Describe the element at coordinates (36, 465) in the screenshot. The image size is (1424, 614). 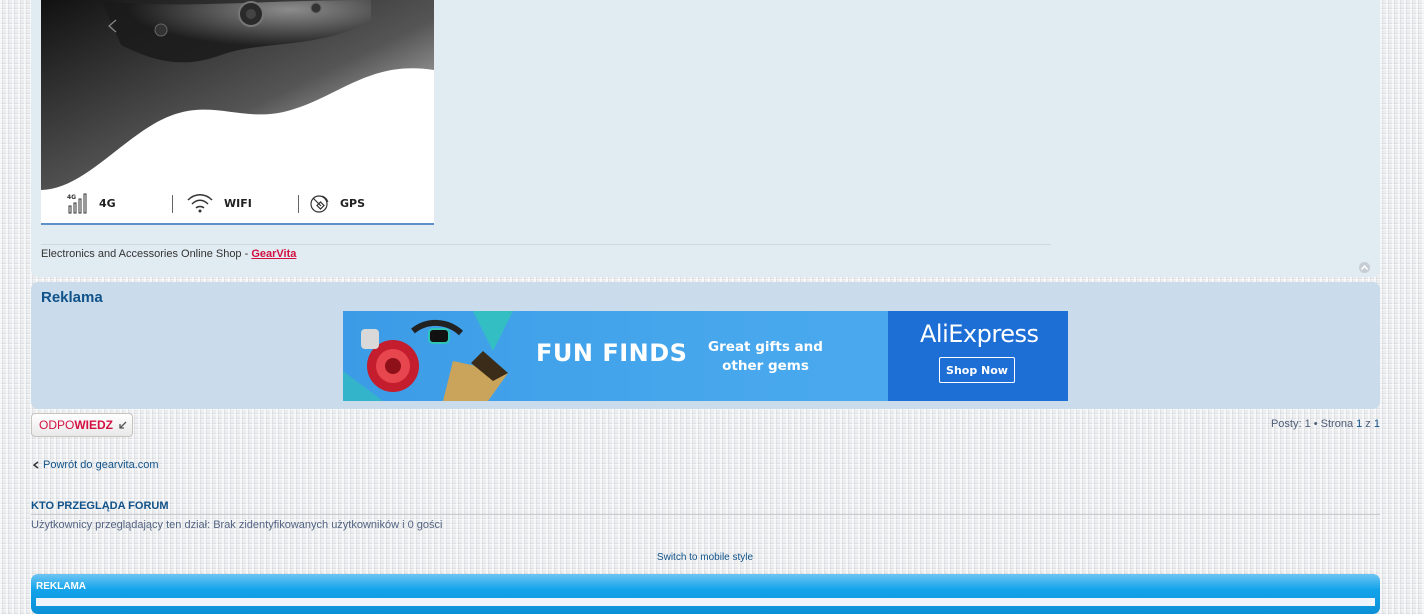
I see `chevron-left-icon` at that location.